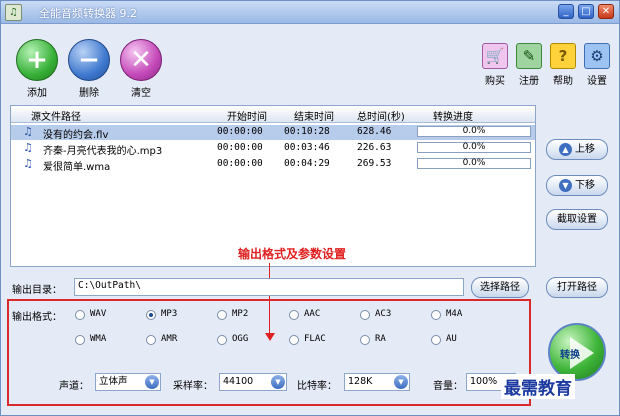  I want to click on output-dir-input: C:\OutPath\, so click(269, 287).